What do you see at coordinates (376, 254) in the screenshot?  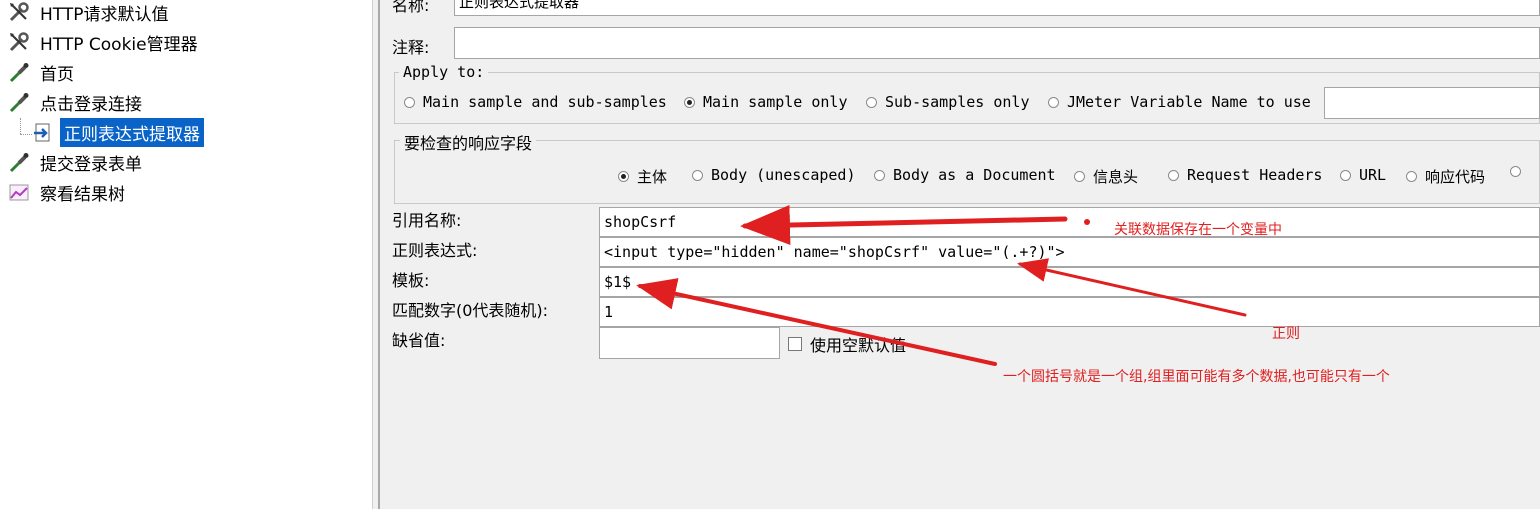 I see `panel-splitter` at bounding box center [376, 254].